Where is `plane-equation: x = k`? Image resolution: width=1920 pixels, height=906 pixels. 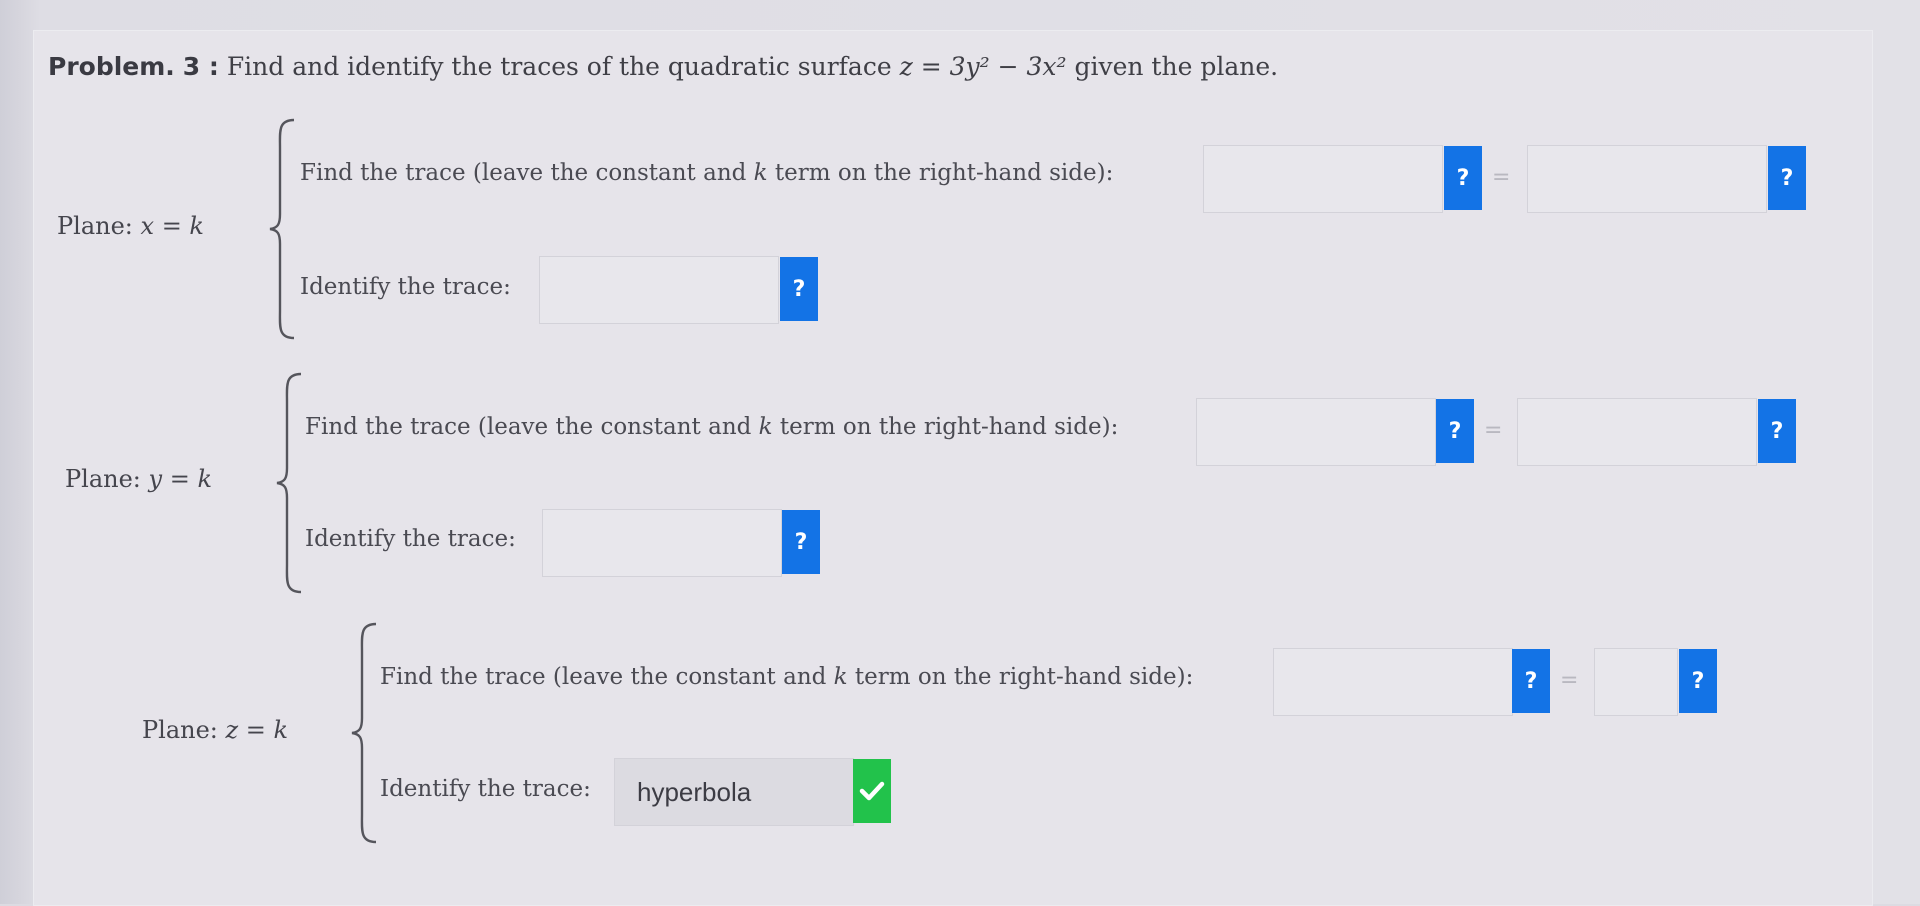
plane-equation: x = k is located at coordinates (172, 226).